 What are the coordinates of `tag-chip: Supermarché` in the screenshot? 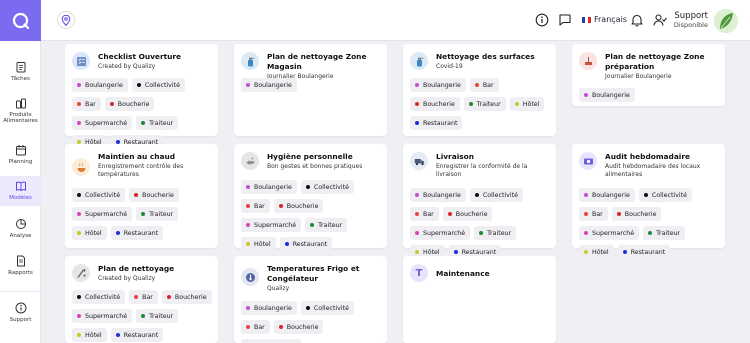 It's located at (271, 225).